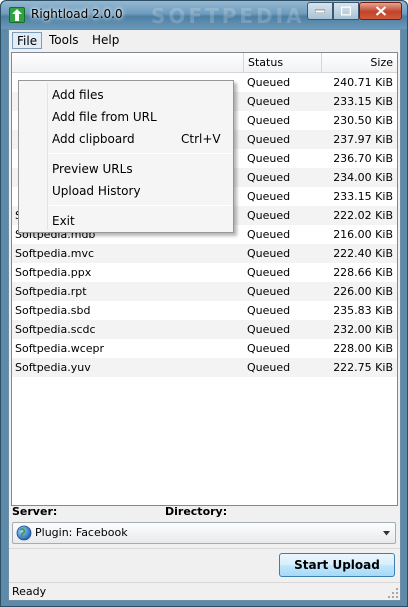  What do you see at coordinates (196, 511) in the screenshot?
I see `directory-label: Directory:` at bounding box center [196, 511].